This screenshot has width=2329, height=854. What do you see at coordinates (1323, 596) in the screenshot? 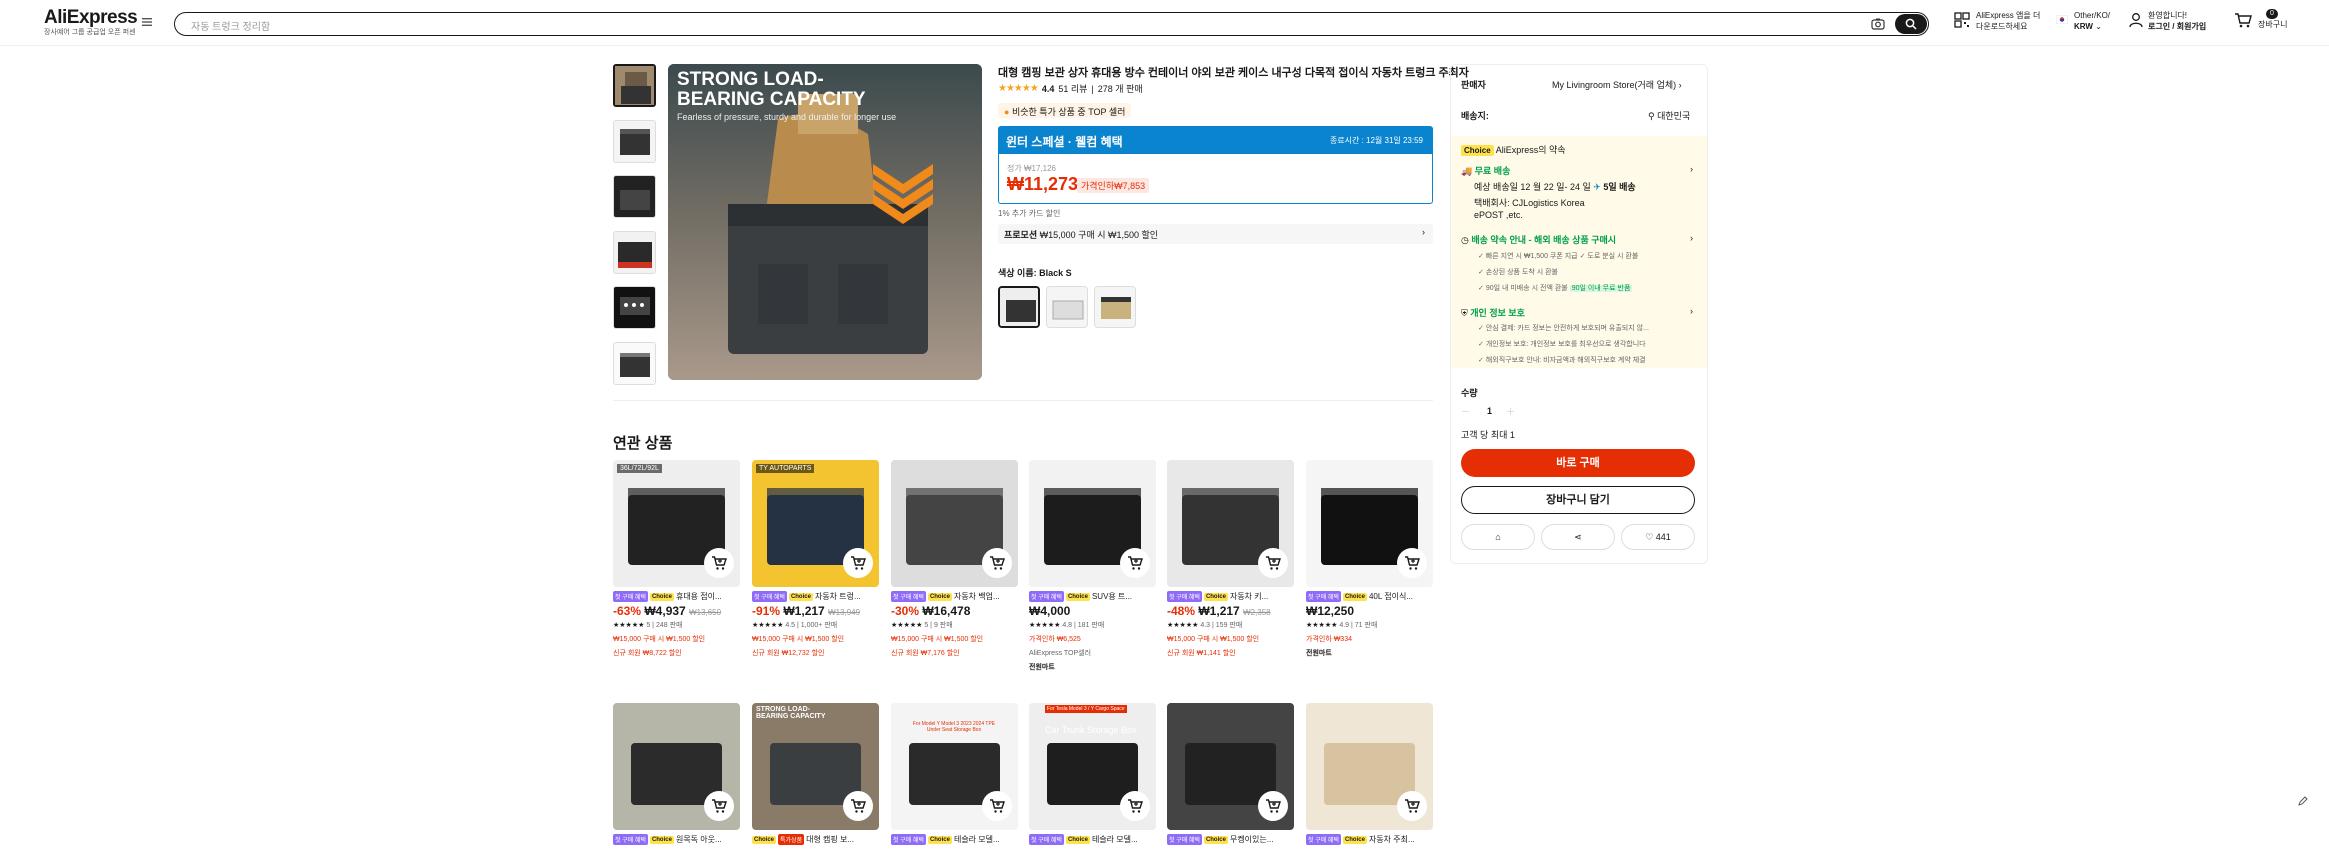
I see `first-purchase-tag: 첫 구매 혜택` at bounding box center [1323, 596].